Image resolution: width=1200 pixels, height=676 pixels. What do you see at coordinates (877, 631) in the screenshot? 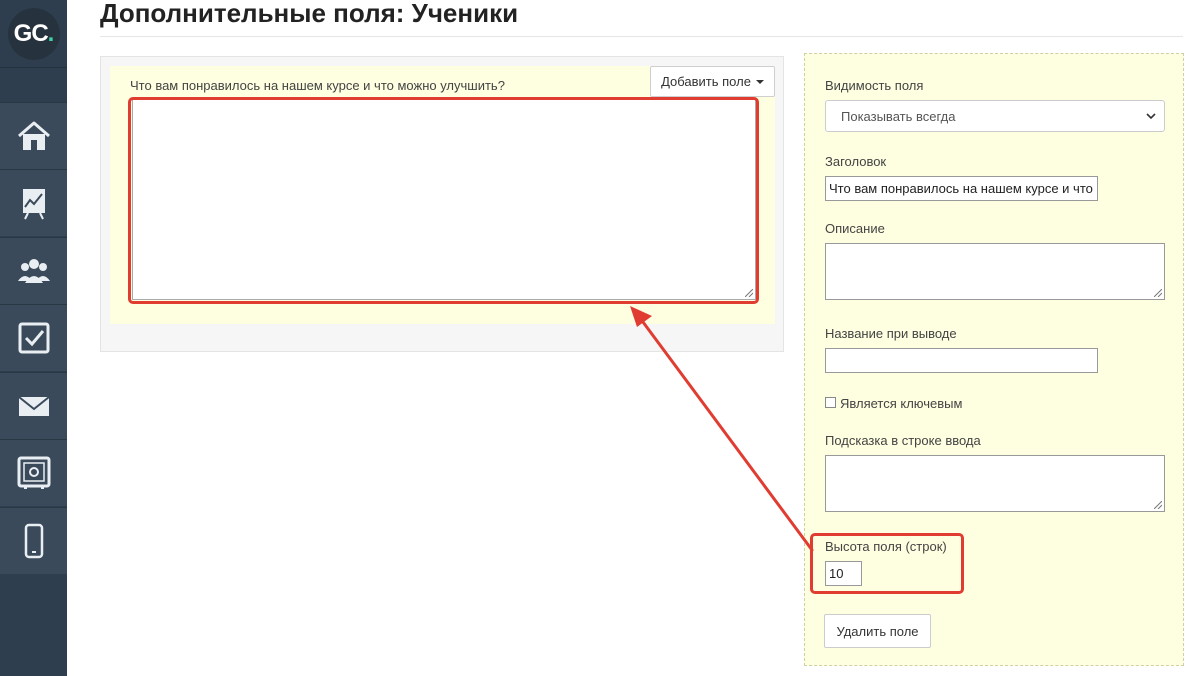
I see `delete-field-button: Удалить поле` at bounding box center [877, 631].